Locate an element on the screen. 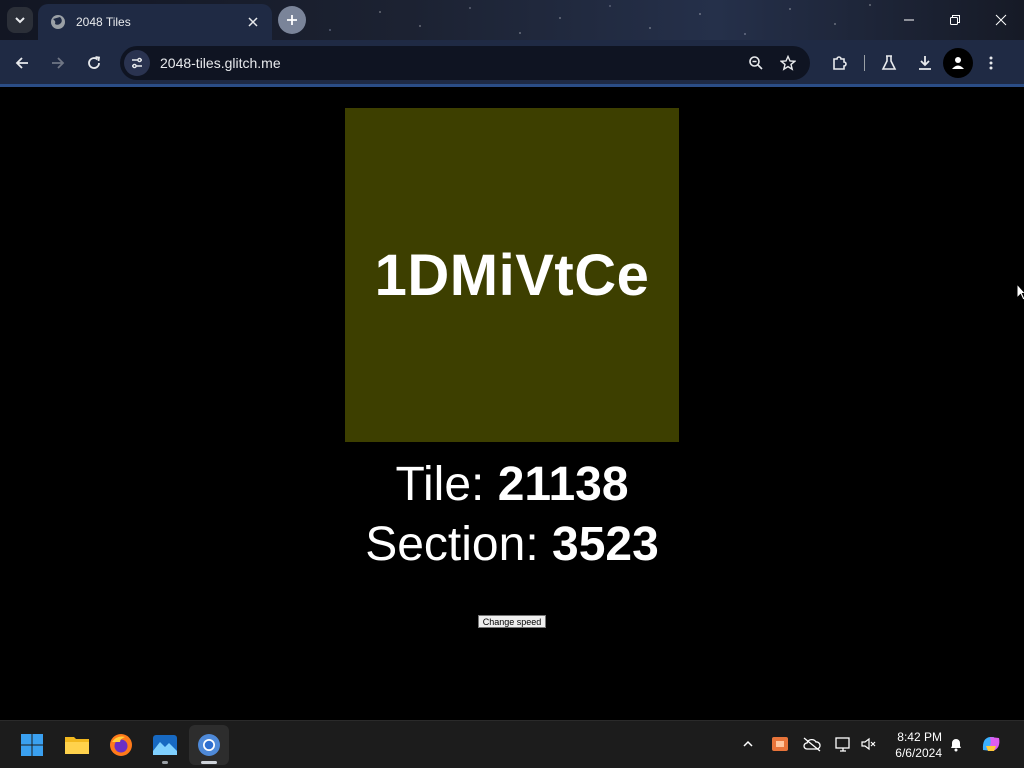  tile-code: 1DMiVtCe is located at coordinates (512, 275).